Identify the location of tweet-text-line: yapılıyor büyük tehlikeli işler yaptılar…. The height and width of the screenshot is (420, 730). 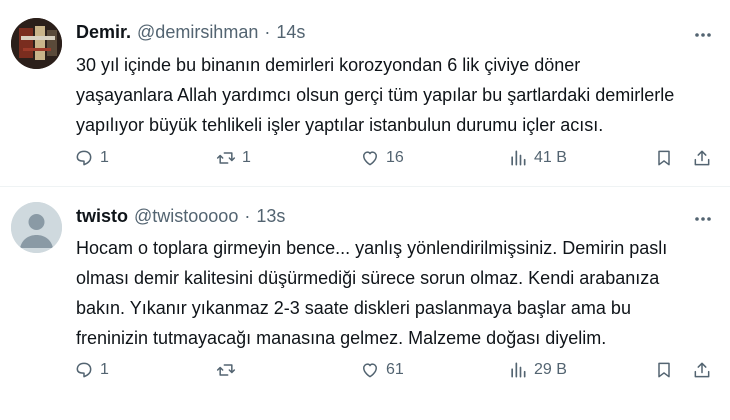
(340, 125).